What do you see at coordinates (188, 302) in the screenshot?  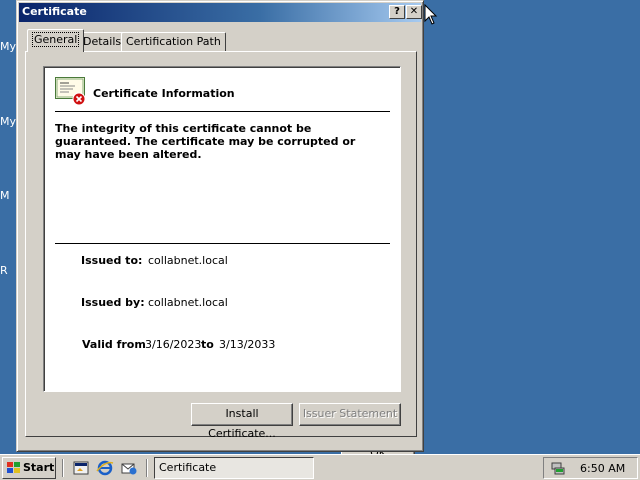 I see `issued-by-value: collabnet.local` at bounding box center [188, 302].